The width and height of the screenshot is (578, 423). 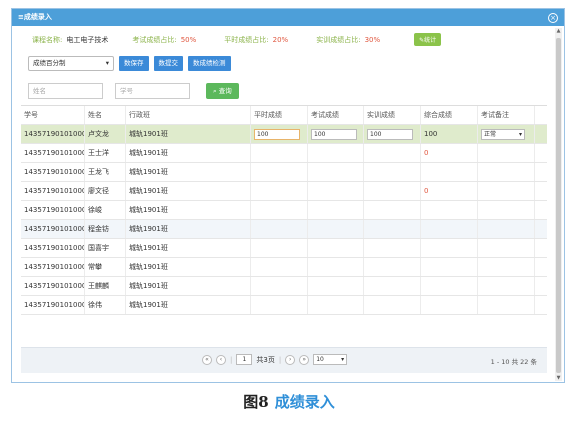 What do you see at coordinates (209, 63) in the screenshot?
I see `check-button: 数成绩检测` at bounding box center [209, 63].